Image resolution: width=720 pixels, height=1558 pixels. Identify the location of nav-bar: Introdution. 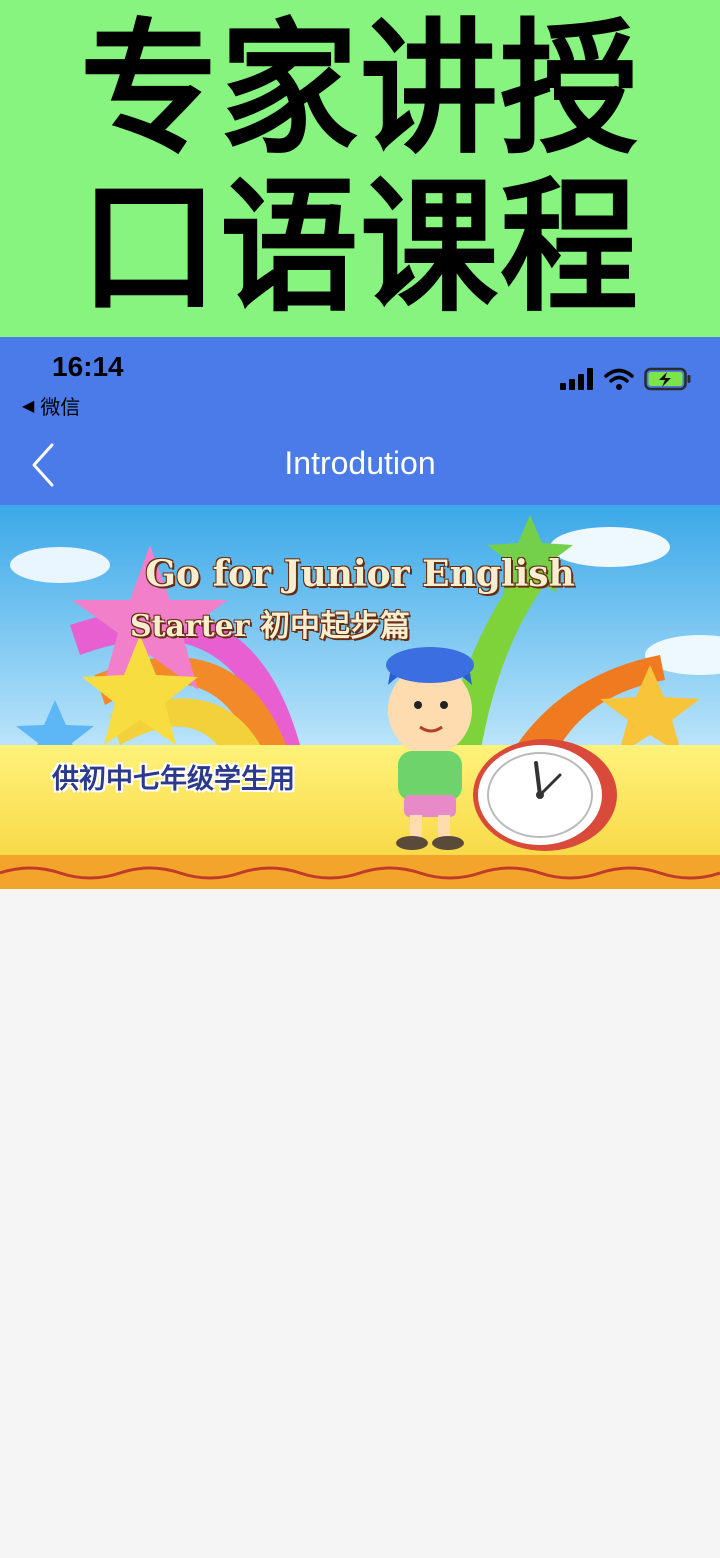
(360, 465).